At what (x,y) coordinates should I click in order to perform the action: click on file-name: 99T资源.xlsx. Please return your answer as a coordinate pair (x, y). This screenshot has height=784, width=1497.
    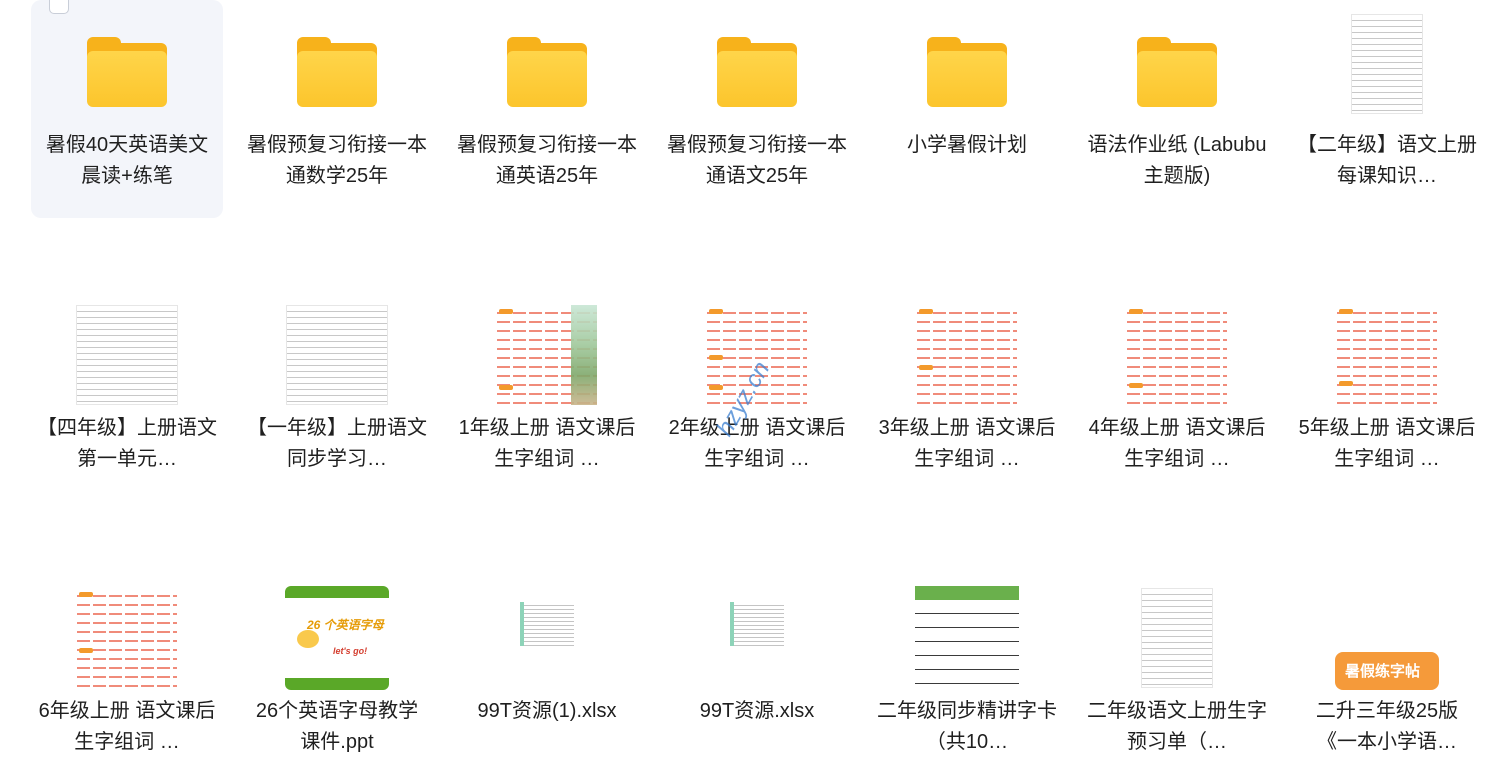
    Looking at the image, I should click on (757, 711).